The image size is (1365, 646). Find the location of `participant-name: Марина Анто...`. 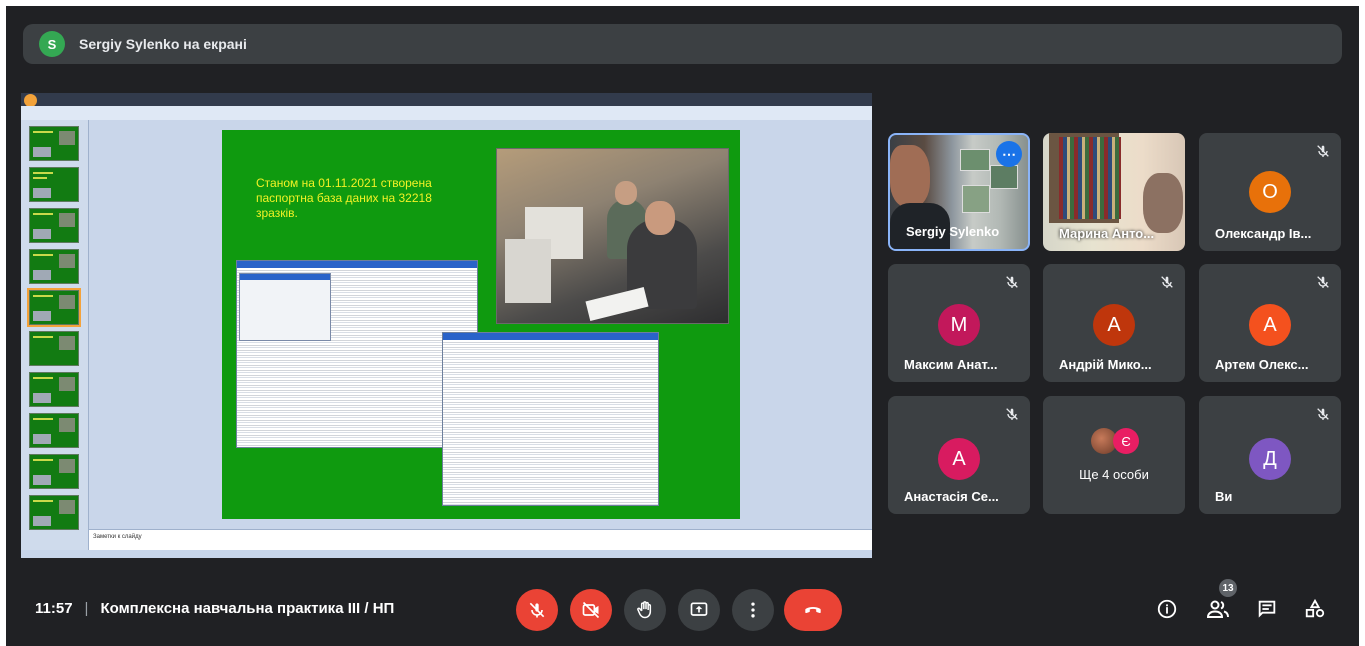

participant-name: Марина Анто... is located at coordinates (1107, 233).